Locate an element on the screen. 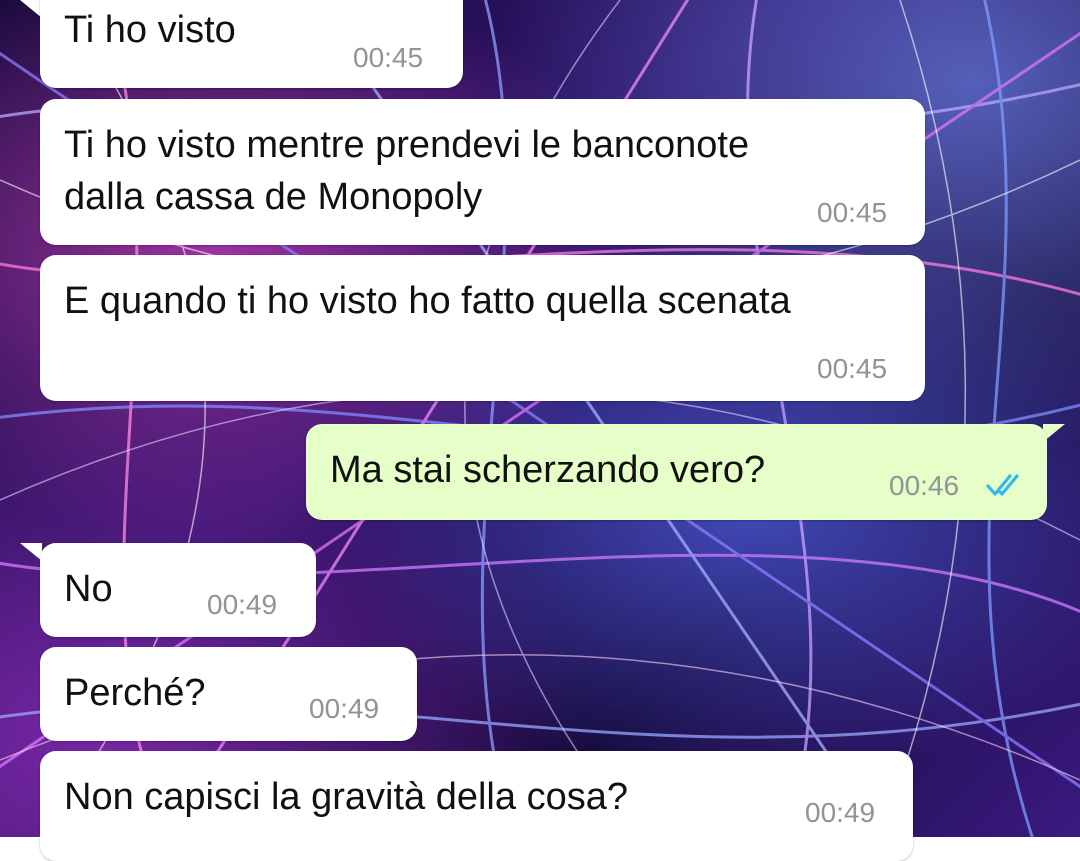 This screenshot has width=1080, height=861. message-text: Perché? is located at coordinates (135, 693).